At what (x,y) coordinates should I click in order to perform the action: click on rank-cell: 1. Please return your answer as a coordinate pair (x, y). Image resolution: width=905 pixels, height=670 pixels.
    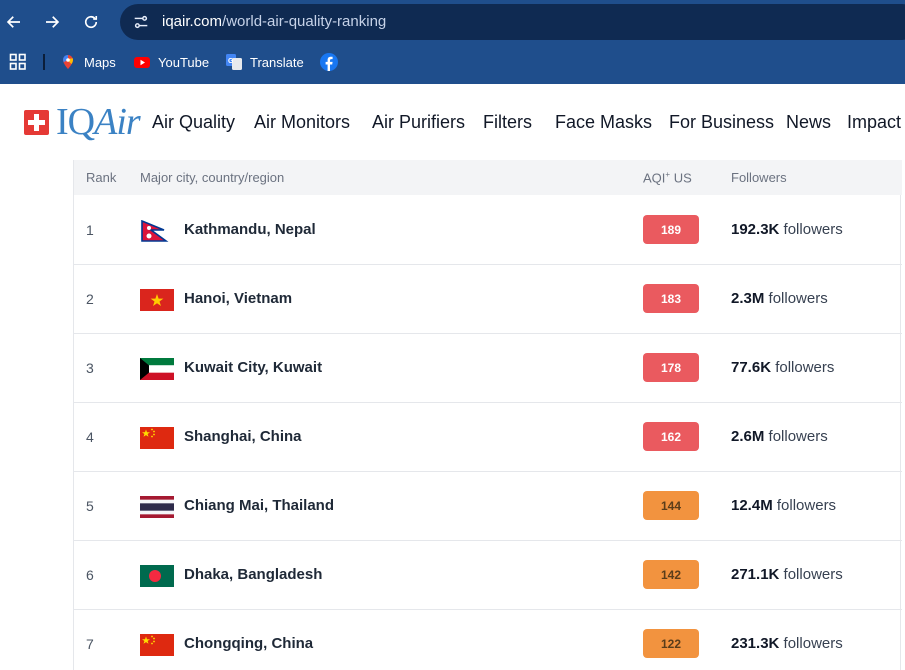
    Looking at the image, I should click on (90, 230).